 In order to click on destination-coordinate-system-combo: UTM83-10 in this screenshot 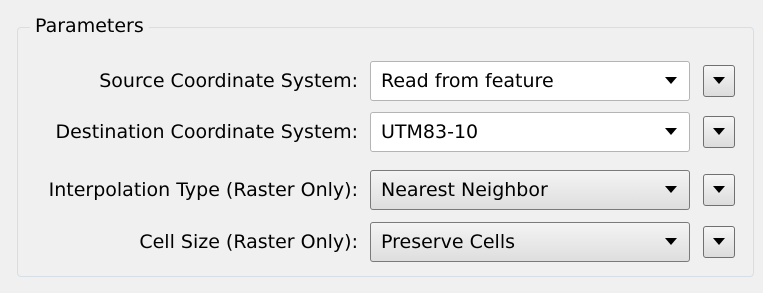, I will do `click(530, 132)`.